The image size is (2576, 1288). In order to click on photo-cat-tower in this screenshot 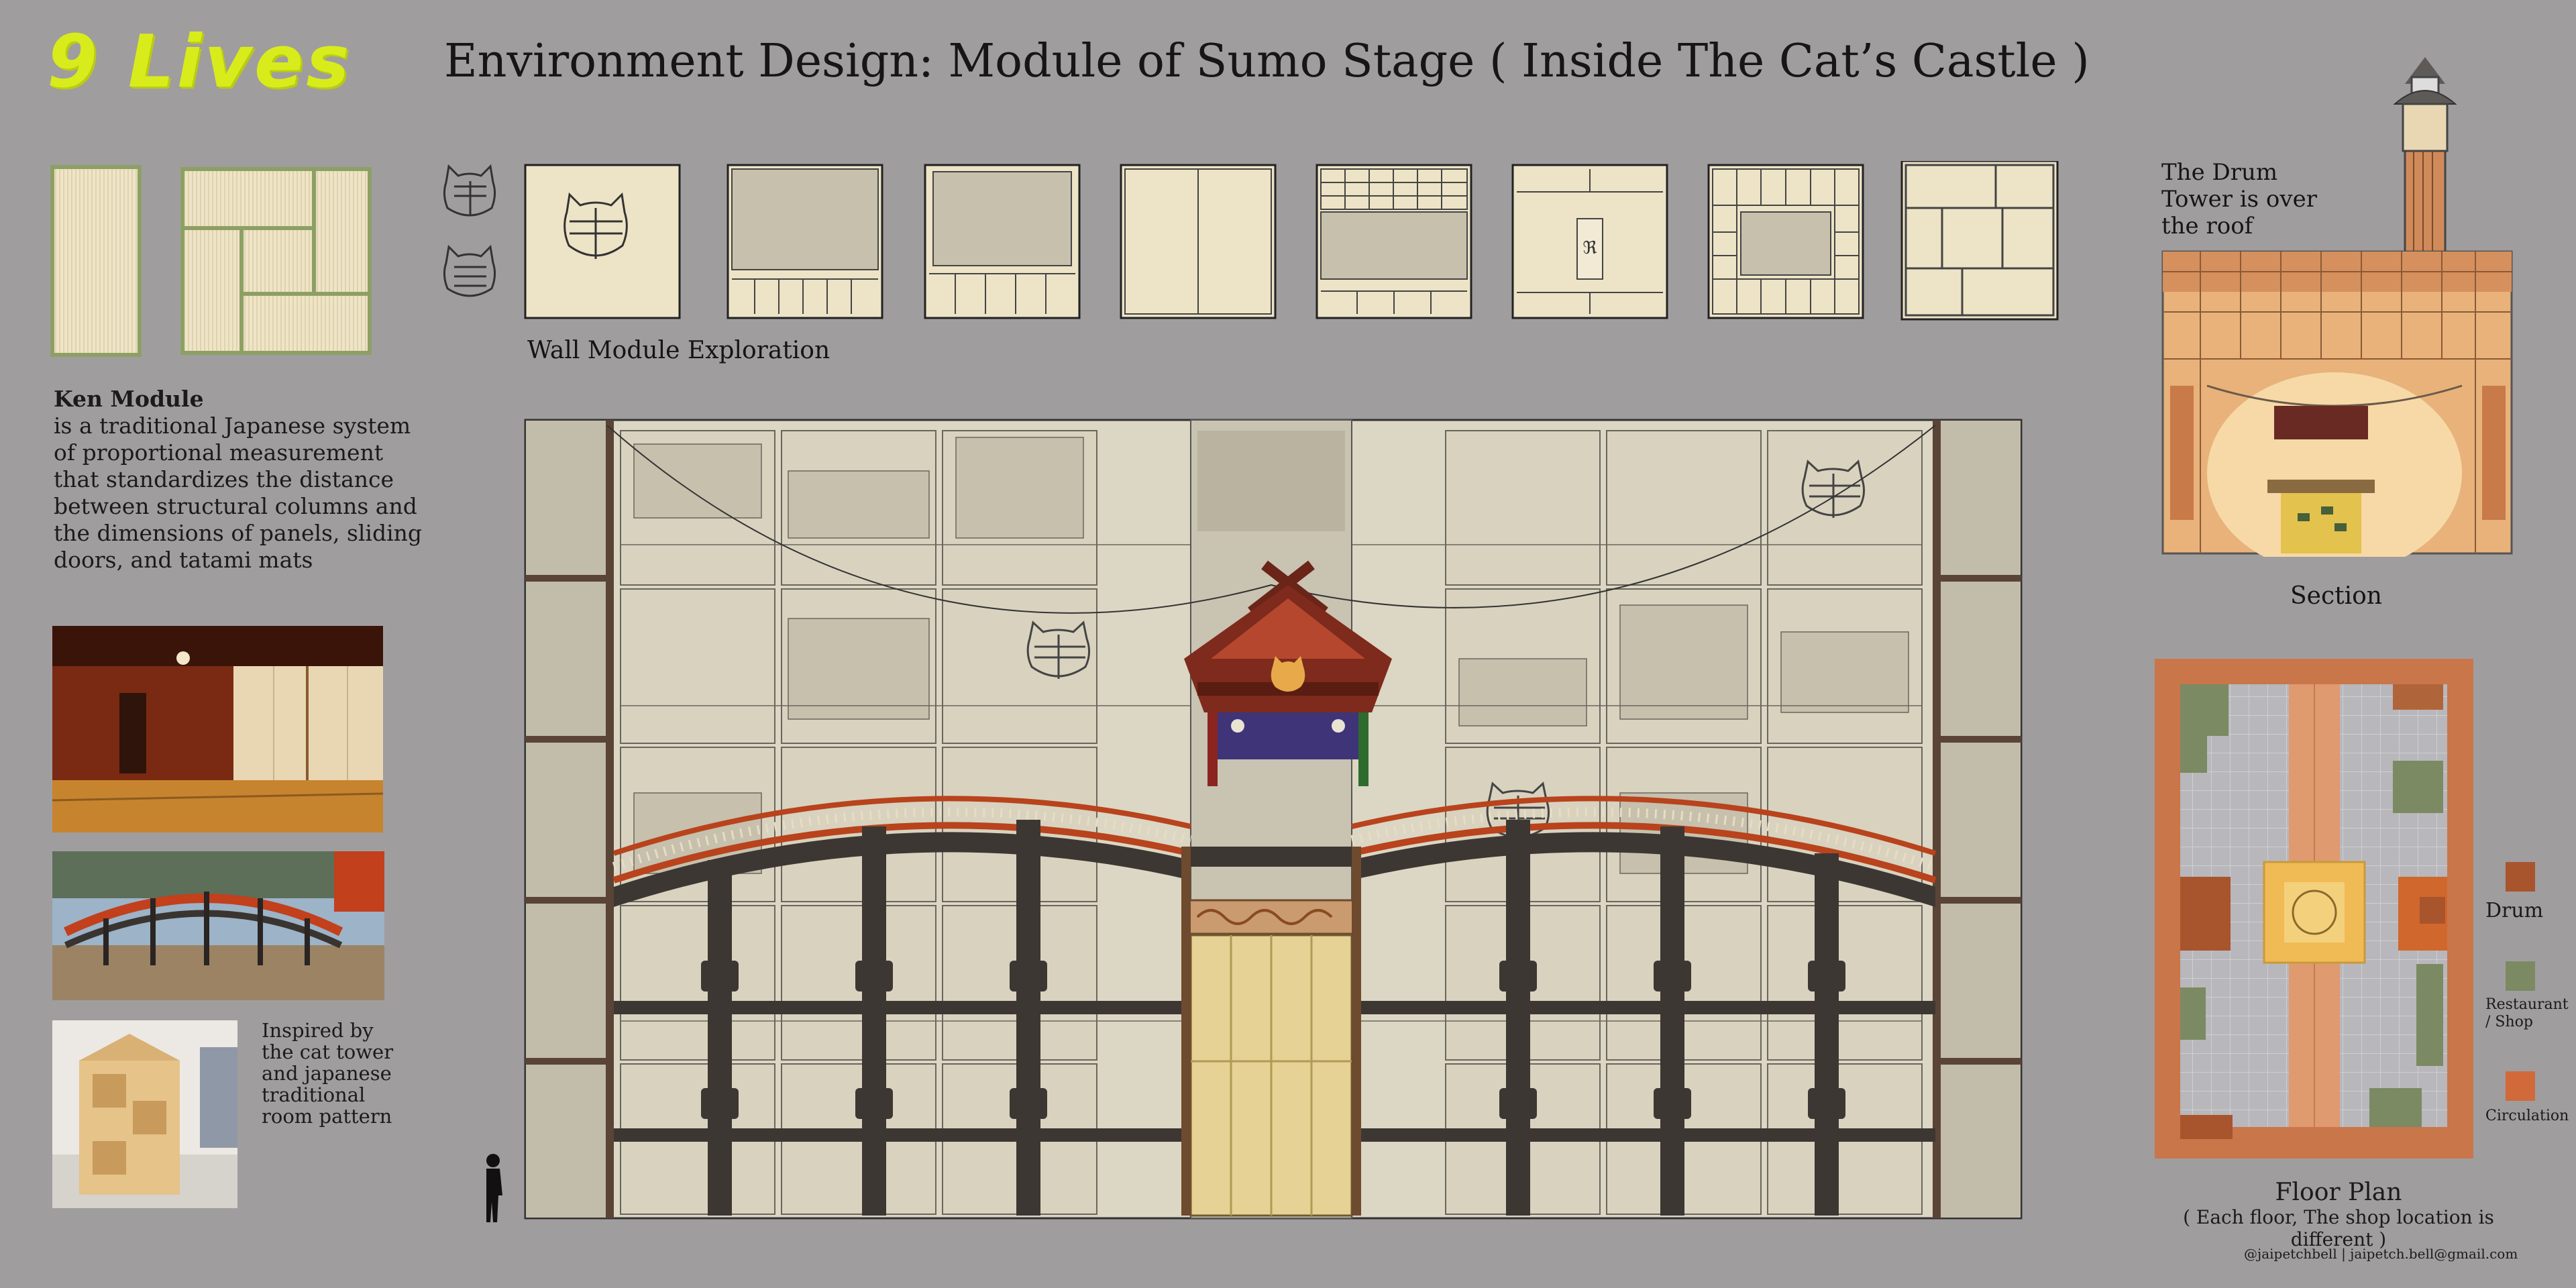, I will do `click(144, 1114)`.